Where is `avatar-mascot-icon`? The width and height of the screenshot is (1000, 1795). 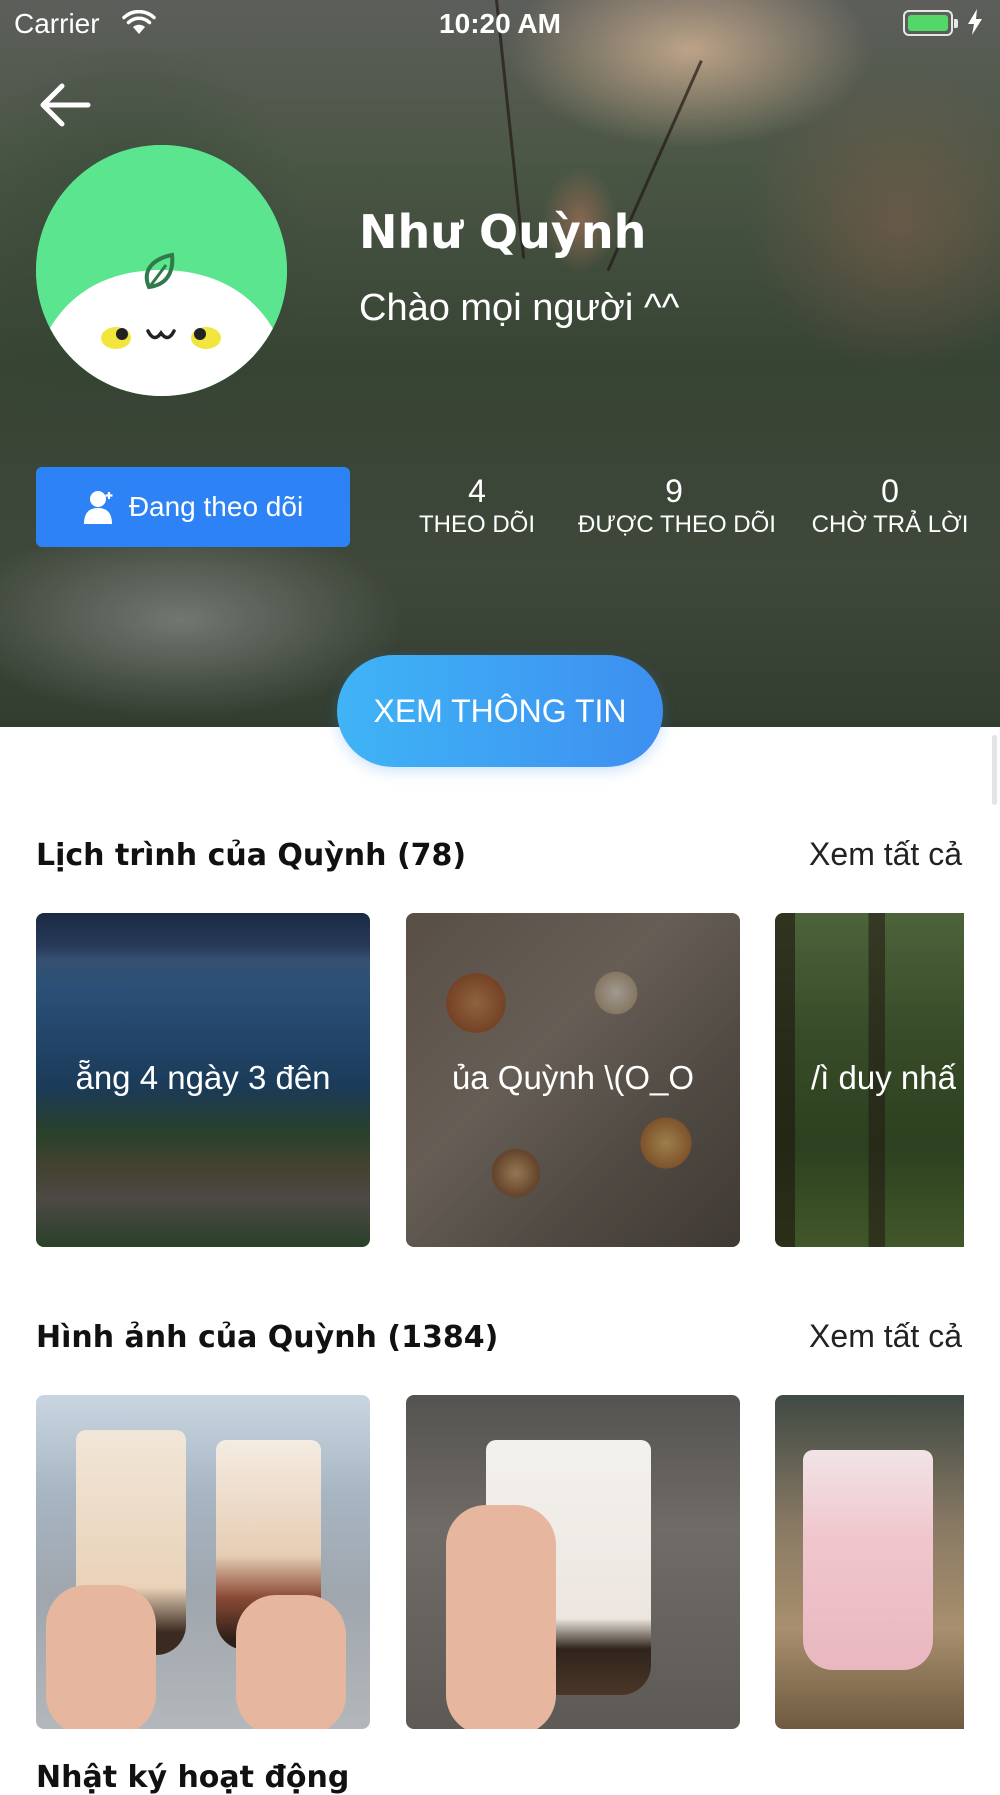
avatar-mascot-icon is located at coordinates (161, 270).